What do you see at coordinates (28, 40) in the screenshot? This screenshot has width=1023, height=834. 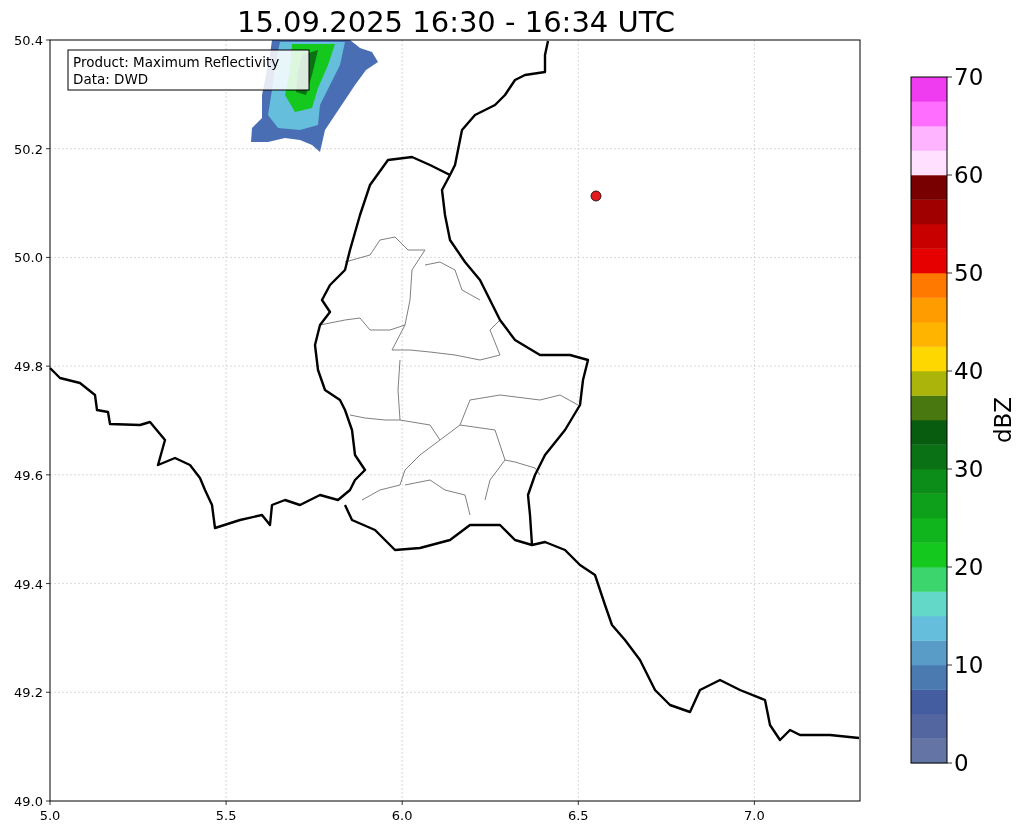 I see `y-tick-label: 50.4` at bounding box center [28, 40].